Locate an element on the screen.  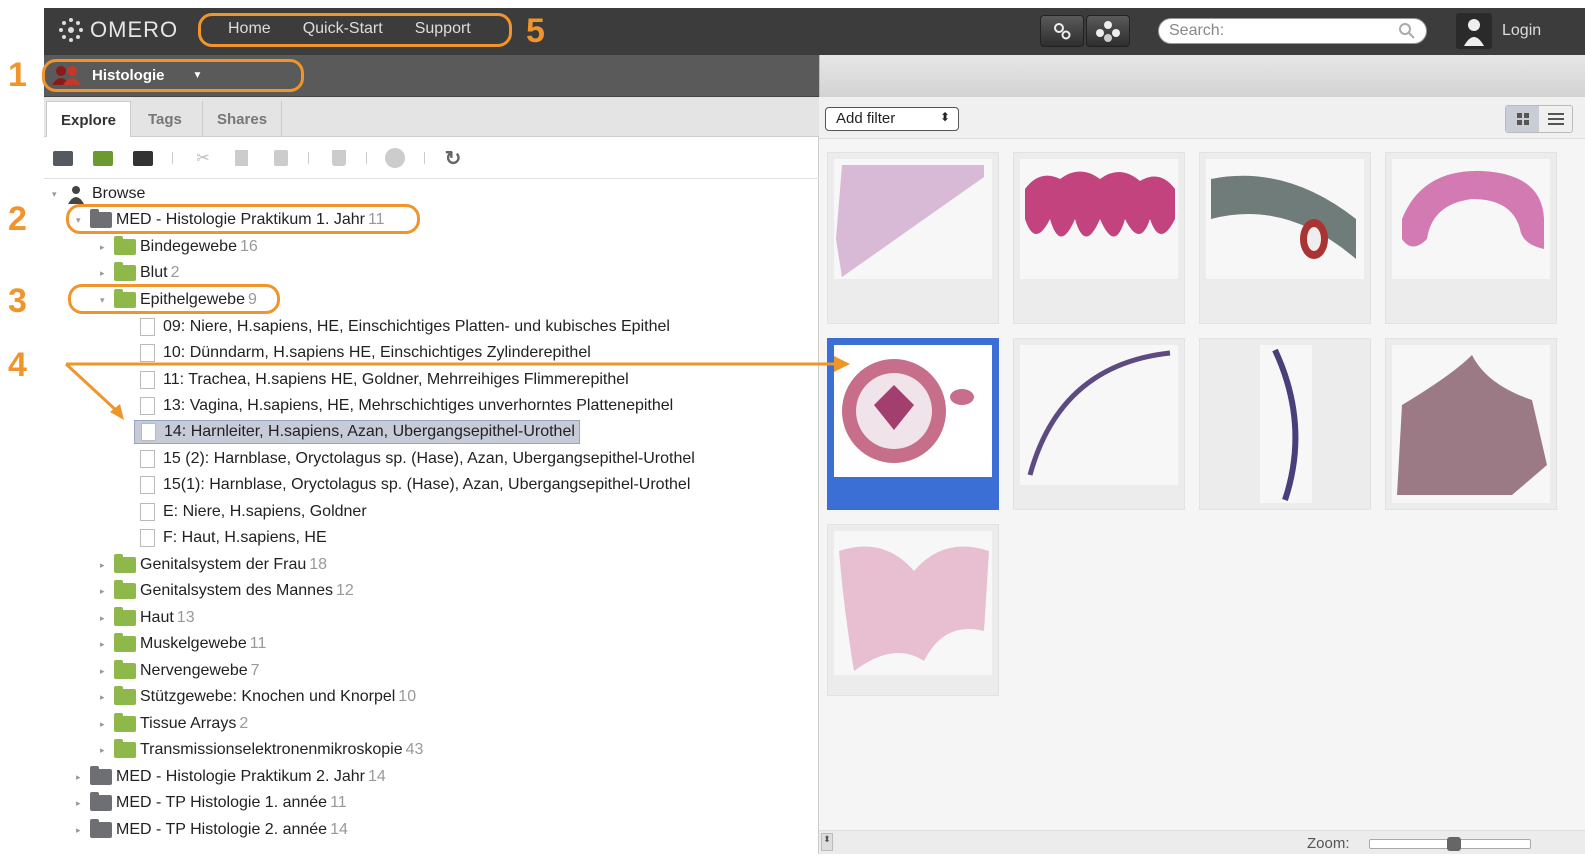
annotation-arrows is located at coordinates (457, 388).